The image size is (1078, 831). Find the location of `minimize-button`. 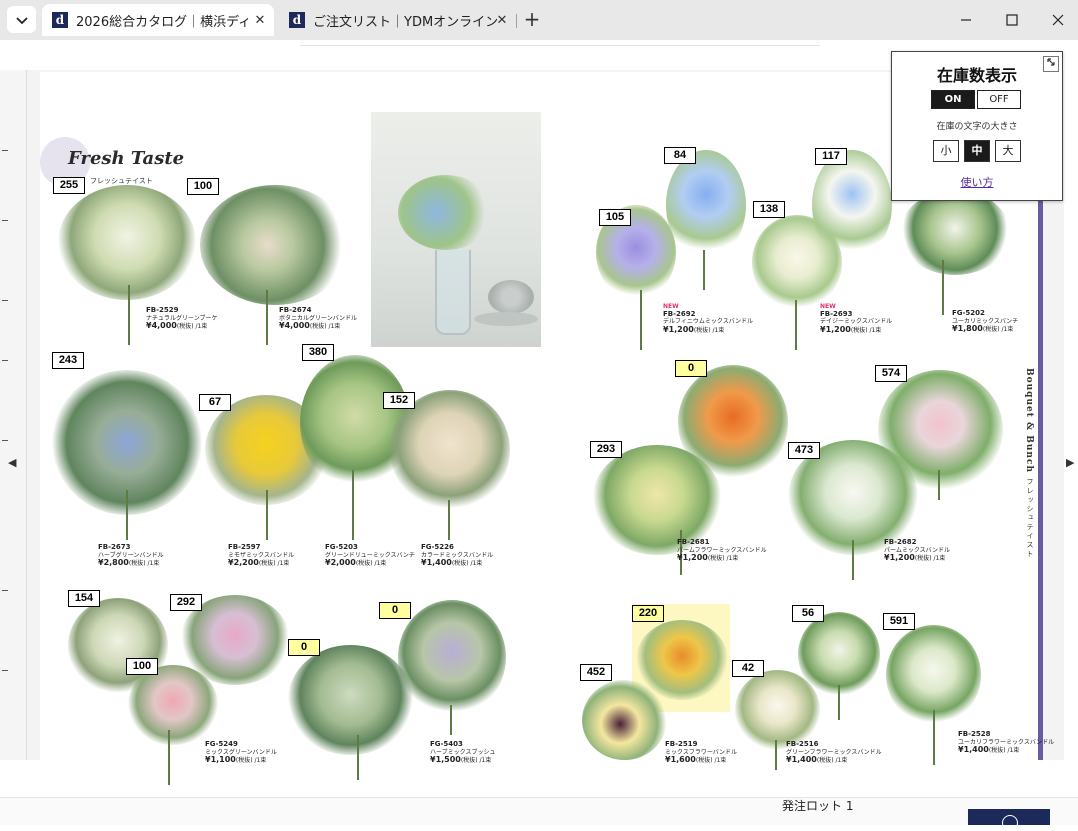

minimize-button is located at coordinates (966, 20).